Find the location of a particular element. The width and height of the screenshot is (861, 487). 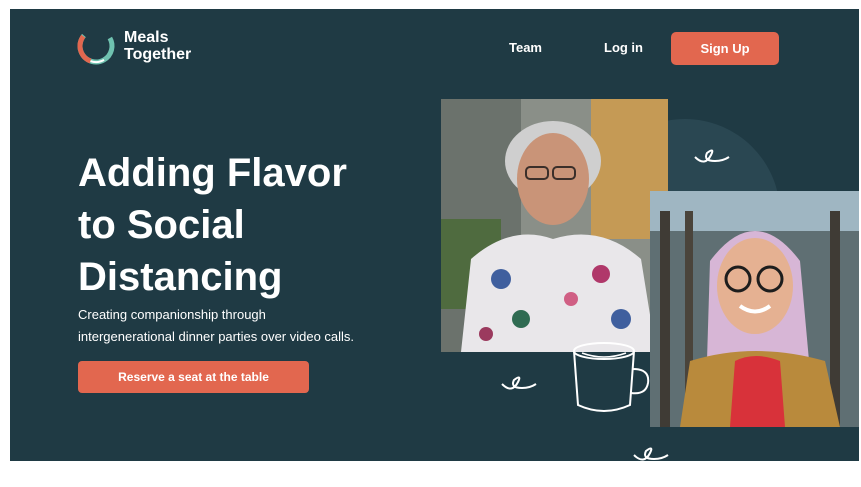

nav-login-link: Log in is located at coordinates (623, 47).